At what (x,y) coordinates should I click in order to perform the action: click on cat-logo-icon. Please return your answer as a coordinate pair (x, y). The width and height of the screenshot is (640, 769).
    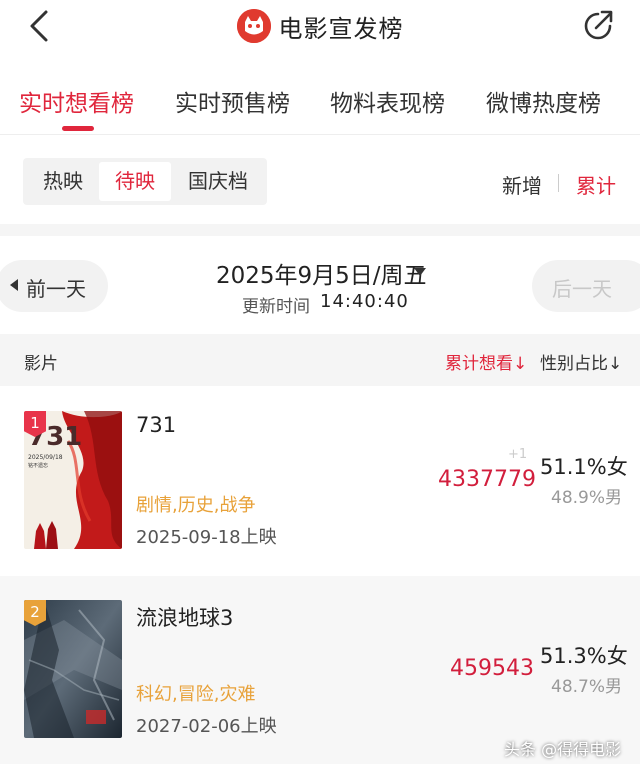
    Looking at the image, I should click on (253, 26).